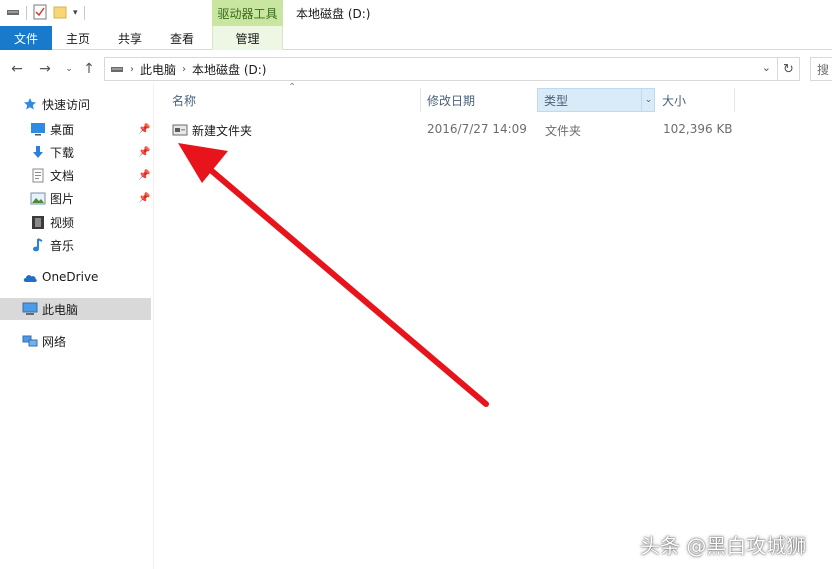 The image size is (832, 569). Describe the element at coordinates (60, 309) in the screenshot. I see `nav-this-pc-label: 此电脑` at that location.